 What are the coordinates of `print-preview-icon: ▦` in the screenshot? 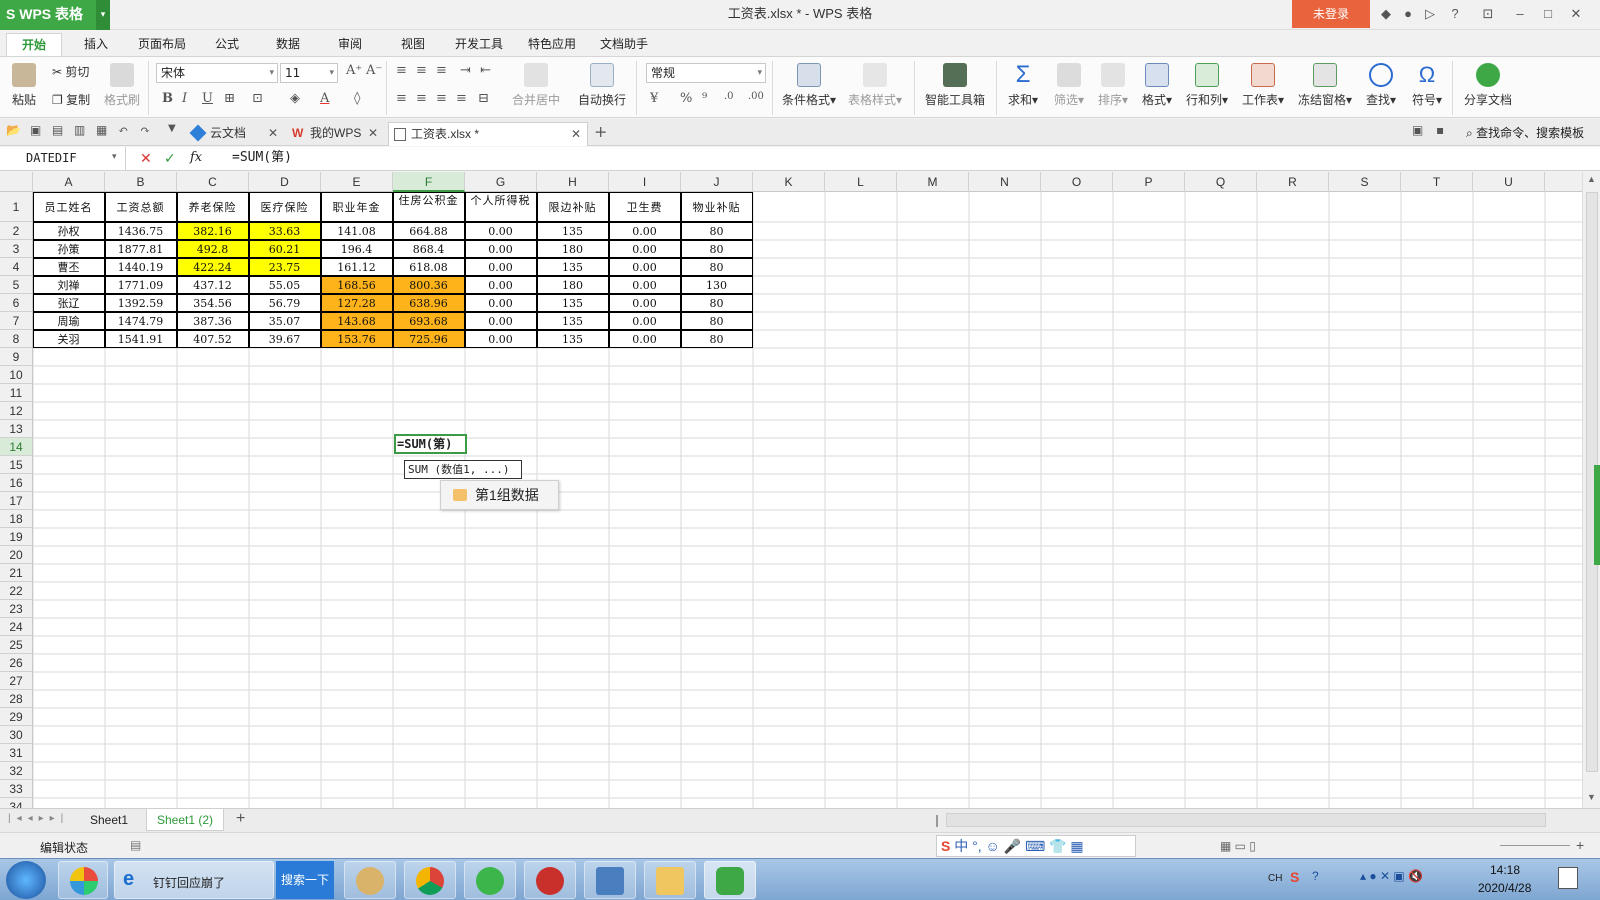 It's located at (101, 130).